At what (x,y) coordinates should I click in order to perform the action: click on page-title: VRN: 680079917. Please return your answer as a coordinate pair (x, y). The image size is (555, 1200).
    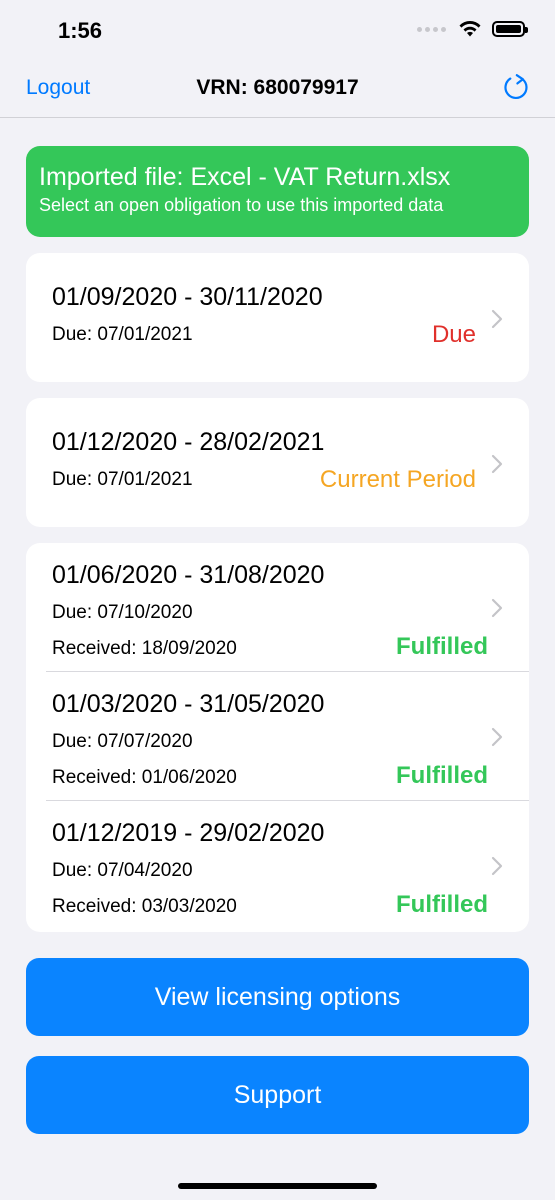
    Looking at the image, I should click on (277, 87).